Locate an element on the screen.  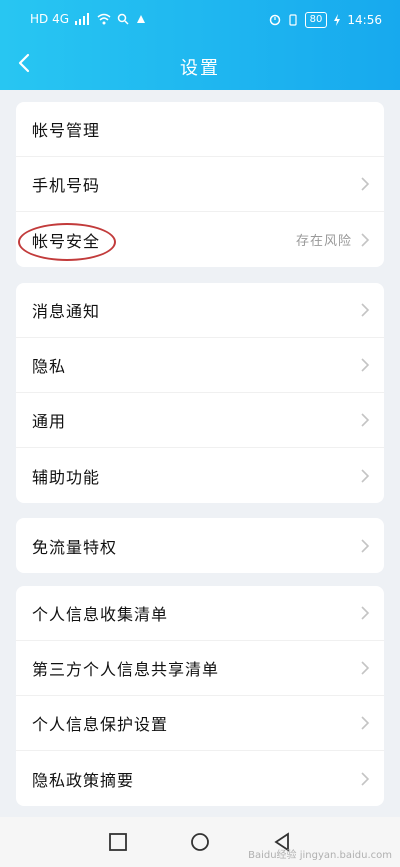
personal-info-collection-label: 个人信息收集清单 is located at coordinates (100, 614).